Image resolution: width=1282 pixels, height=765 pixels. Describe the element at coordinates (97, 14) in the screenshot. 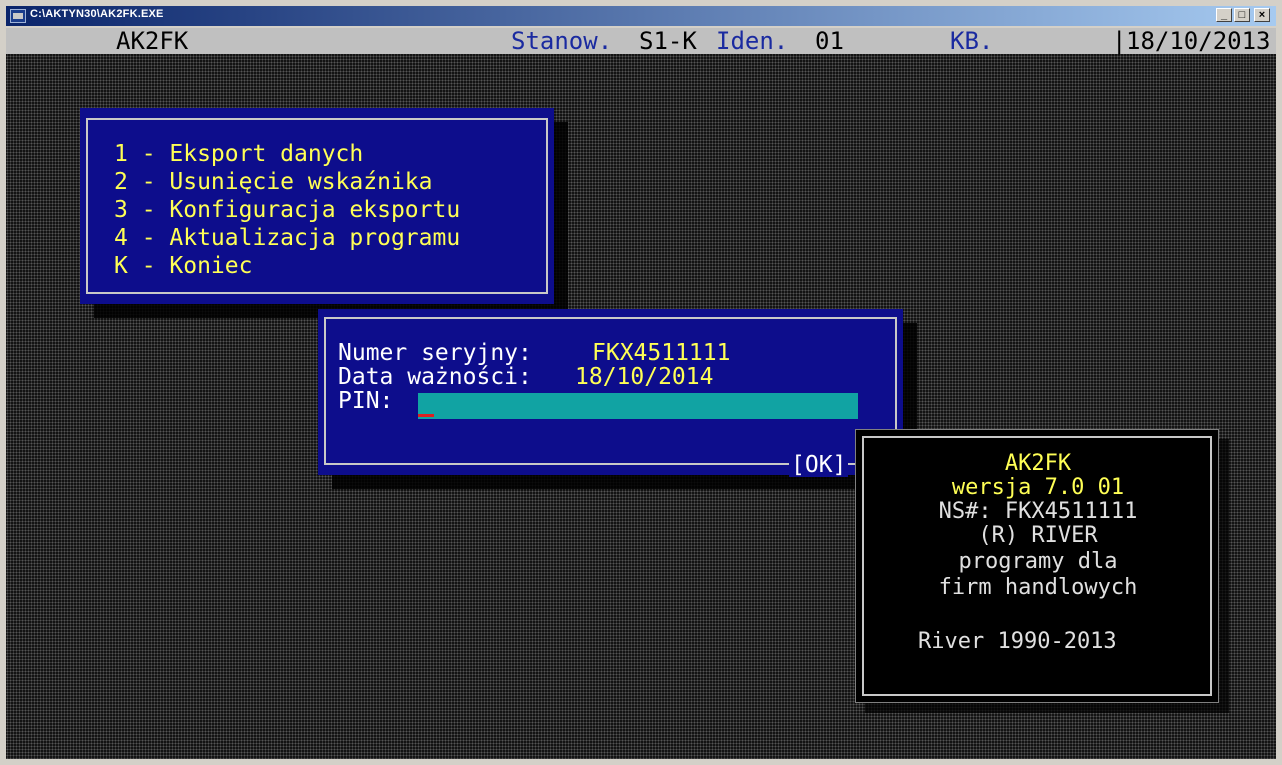

I see `window-title: C:\AKTYN30\AK2FK.EXE` at that location.